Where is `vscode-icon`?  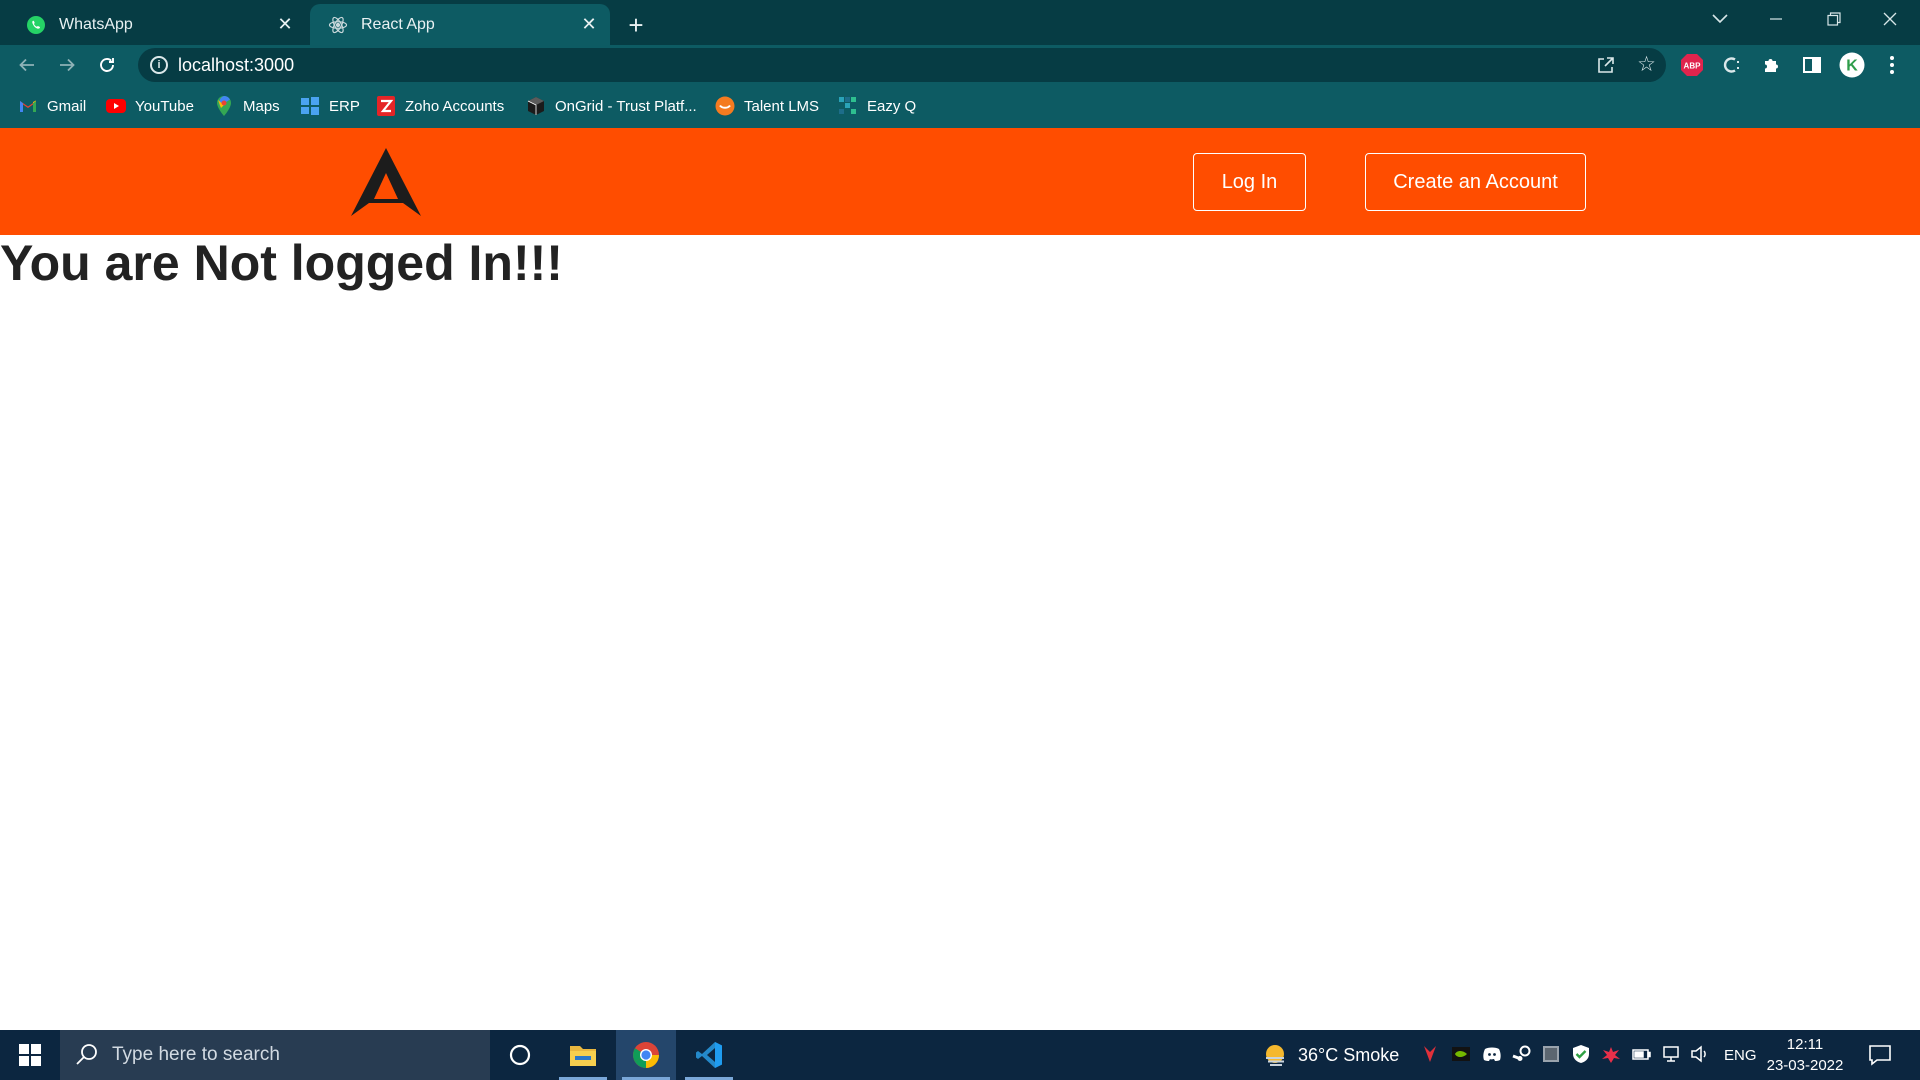 vscode-icon is located at coordinates (709, 1055).